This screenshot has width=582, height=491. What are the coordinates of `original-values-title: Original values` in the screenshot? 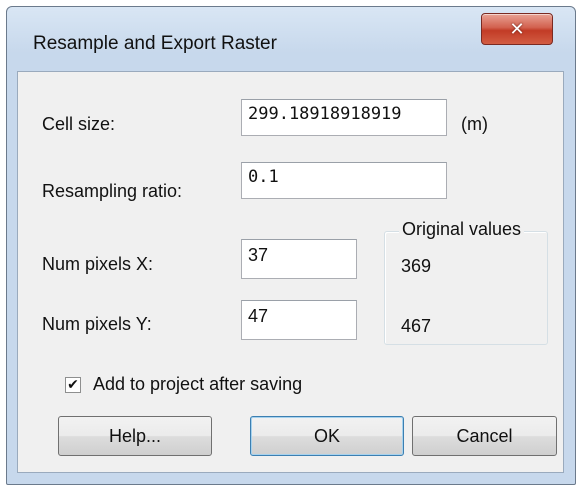 It's located at (462, 229).